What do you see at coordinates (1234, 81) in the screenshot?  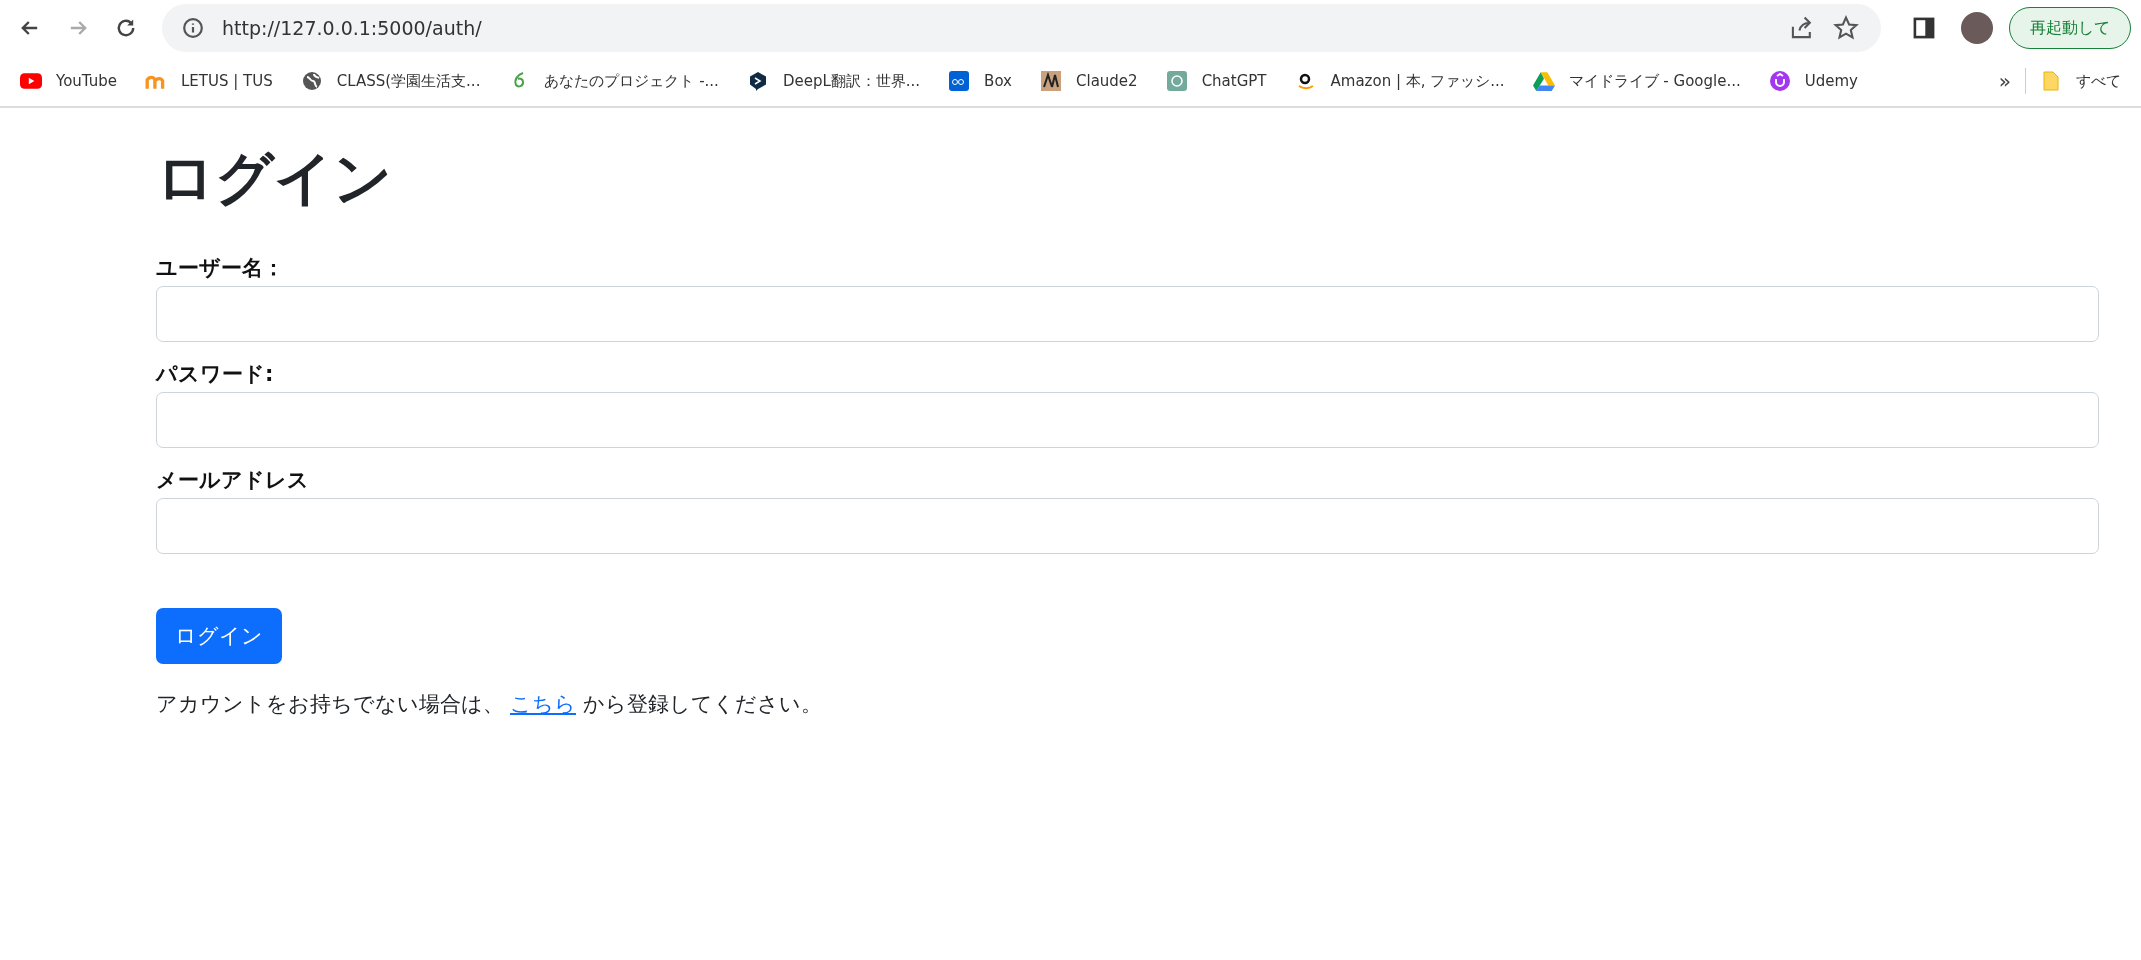 I see `bookmark-link: ChatGPT` at bounding box center [1234, 81].